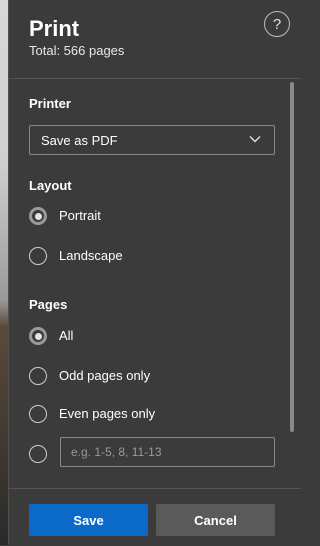 This screenshot has width=320, height=546. Describe the element at coordinates (38, 256) in the screenshot. I see `landscape-radio` at that location.